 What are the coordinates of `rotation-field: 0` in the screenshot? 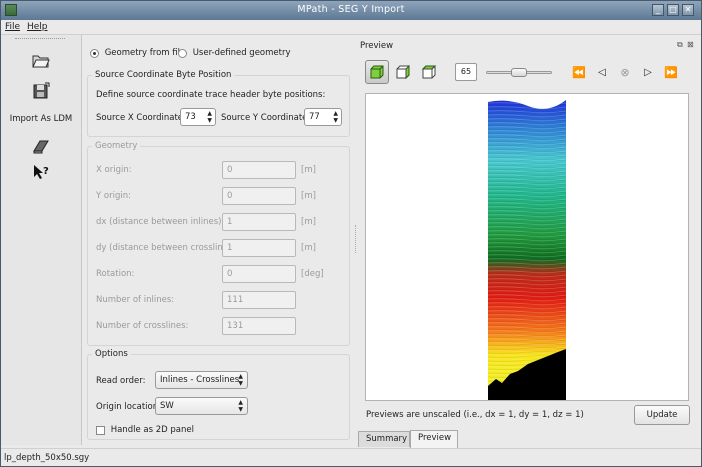 It's located at (259, 274).